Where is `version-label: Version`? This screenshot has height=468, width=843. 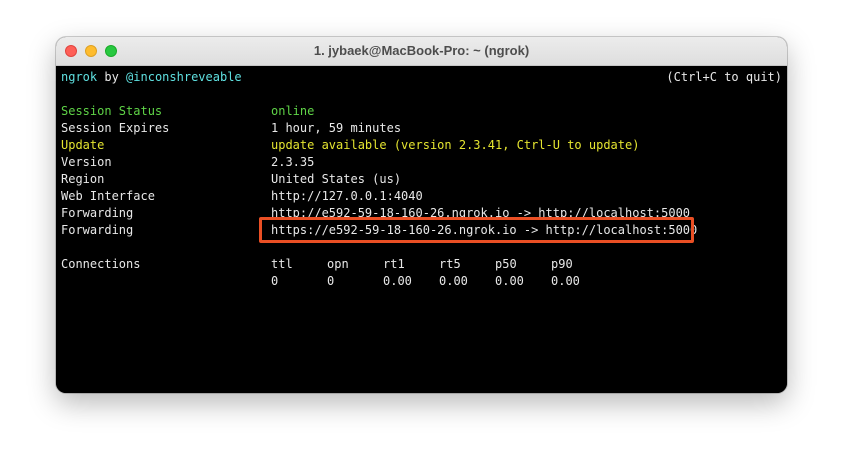 version-label: Version is located at coordinates (86, 162).